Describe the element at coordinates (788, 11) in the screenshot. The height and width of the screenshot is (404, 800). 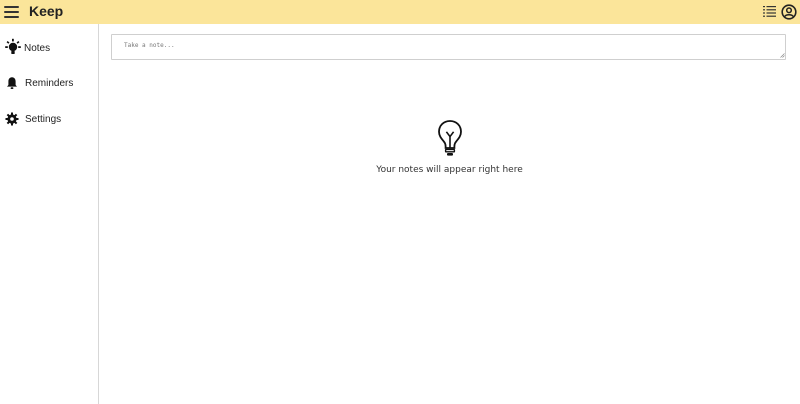
I see `account-circle-icon` at that location.